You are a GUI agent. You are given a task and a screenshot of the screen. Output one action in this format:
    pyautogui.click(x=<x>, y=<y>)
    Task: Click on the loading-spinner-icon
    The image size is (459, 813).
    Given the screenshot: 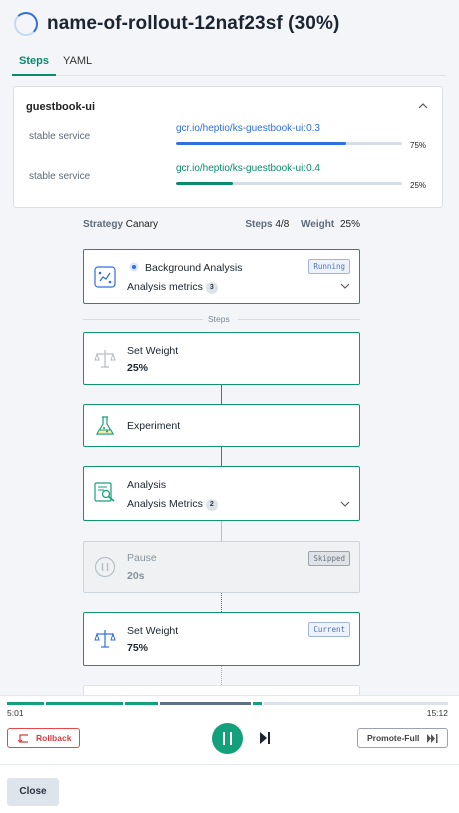 What is the action you would take?
    pyautogui.click(x=26, y=24)
    